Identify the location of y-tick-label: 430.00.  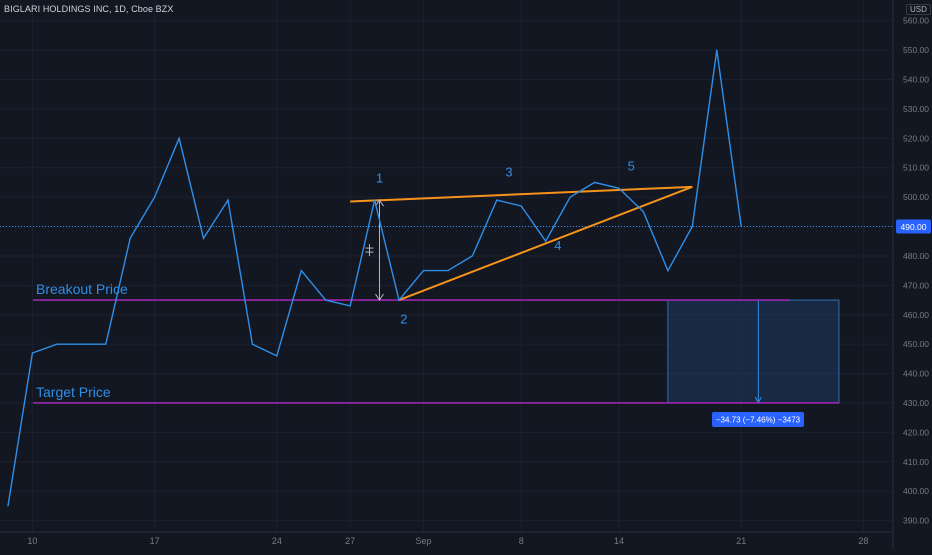
(916, 403).